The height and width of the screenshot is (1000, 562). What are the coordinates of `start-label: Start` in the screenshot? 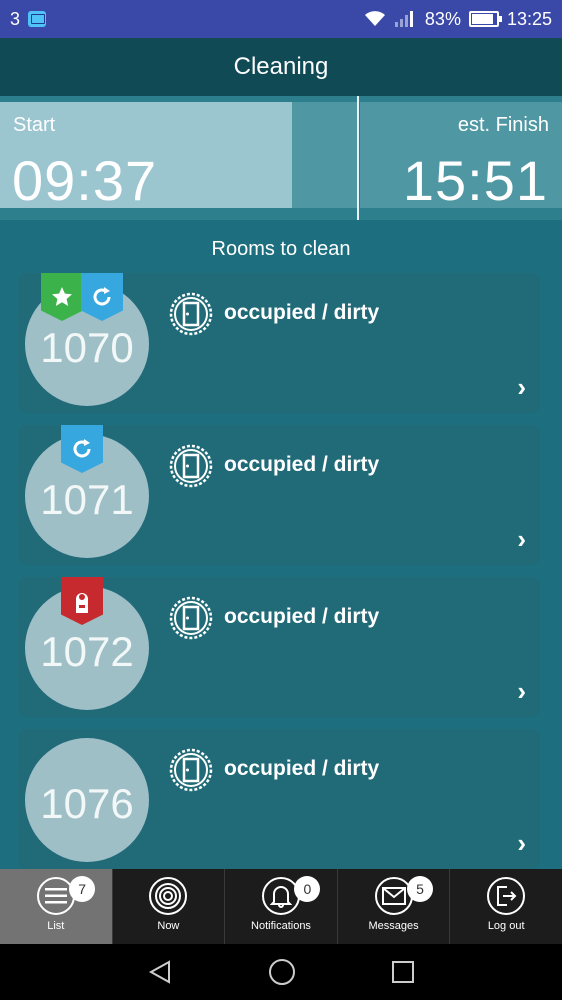 It's located at (34, 125).